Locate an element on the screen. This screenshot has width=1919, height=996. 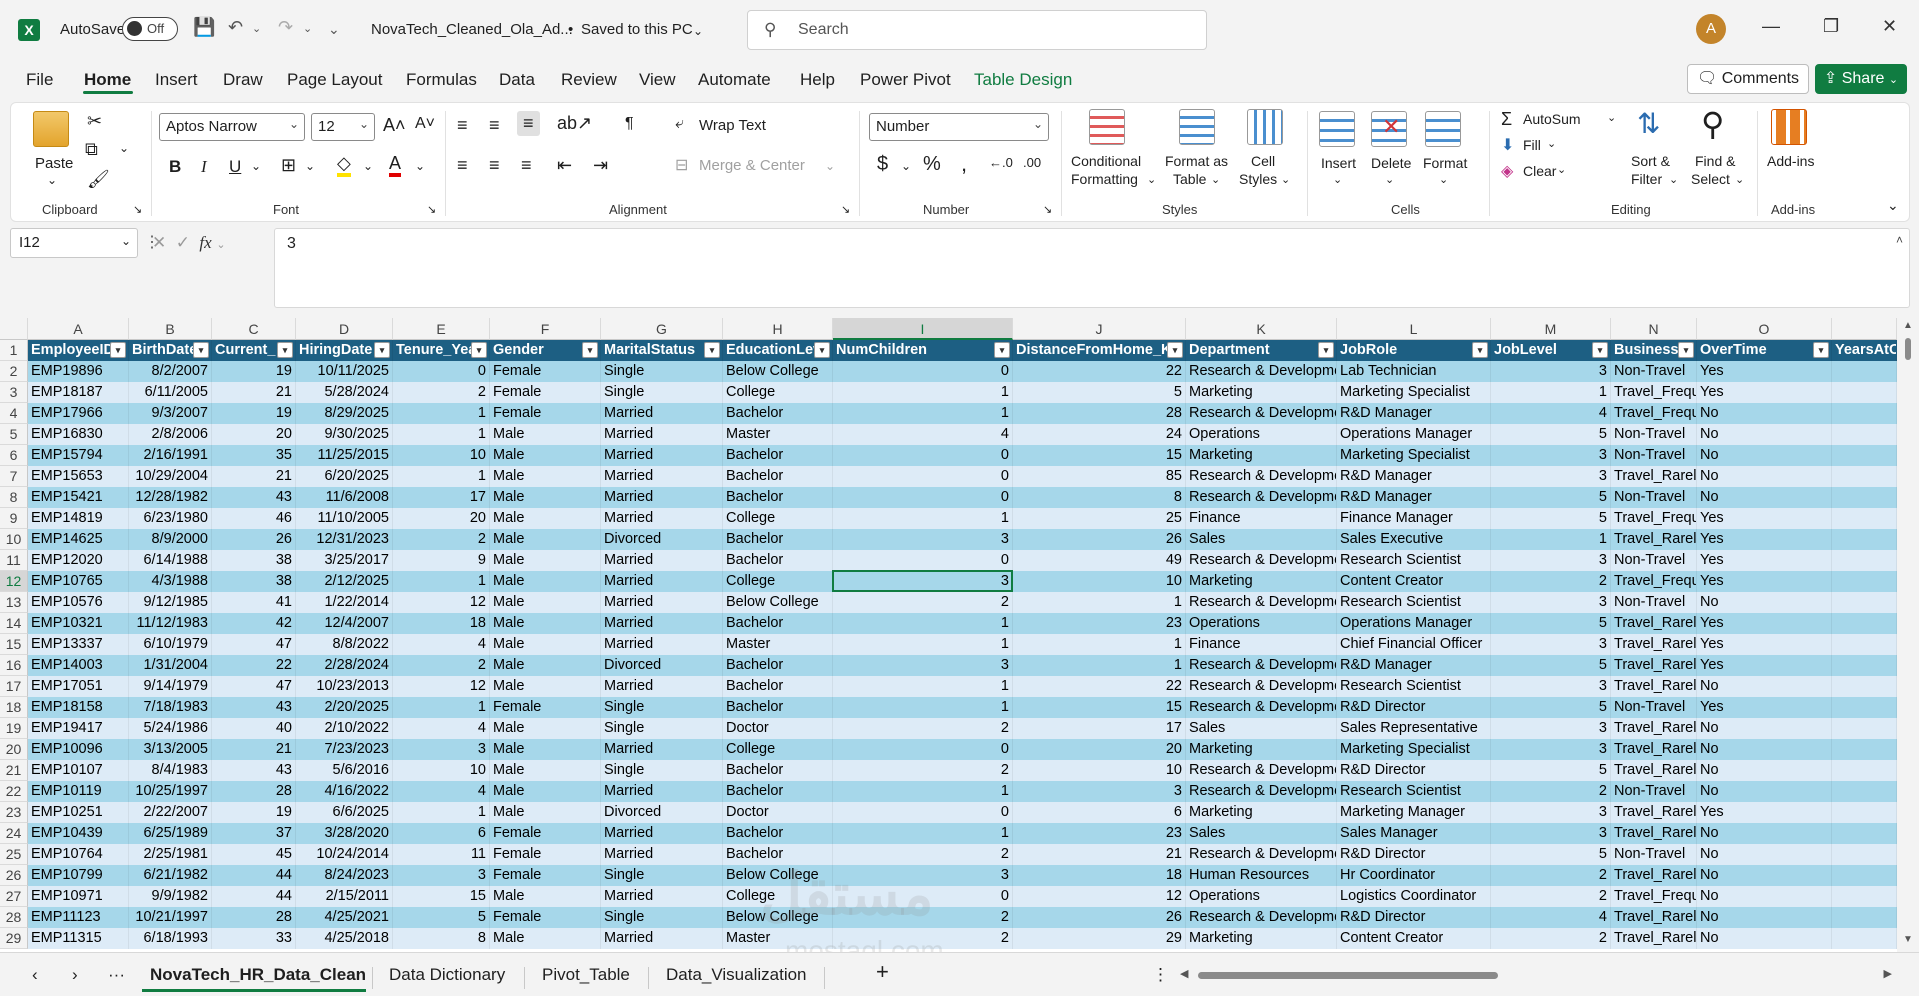
table-cell: 22 is located at coordinates (1099, 371).